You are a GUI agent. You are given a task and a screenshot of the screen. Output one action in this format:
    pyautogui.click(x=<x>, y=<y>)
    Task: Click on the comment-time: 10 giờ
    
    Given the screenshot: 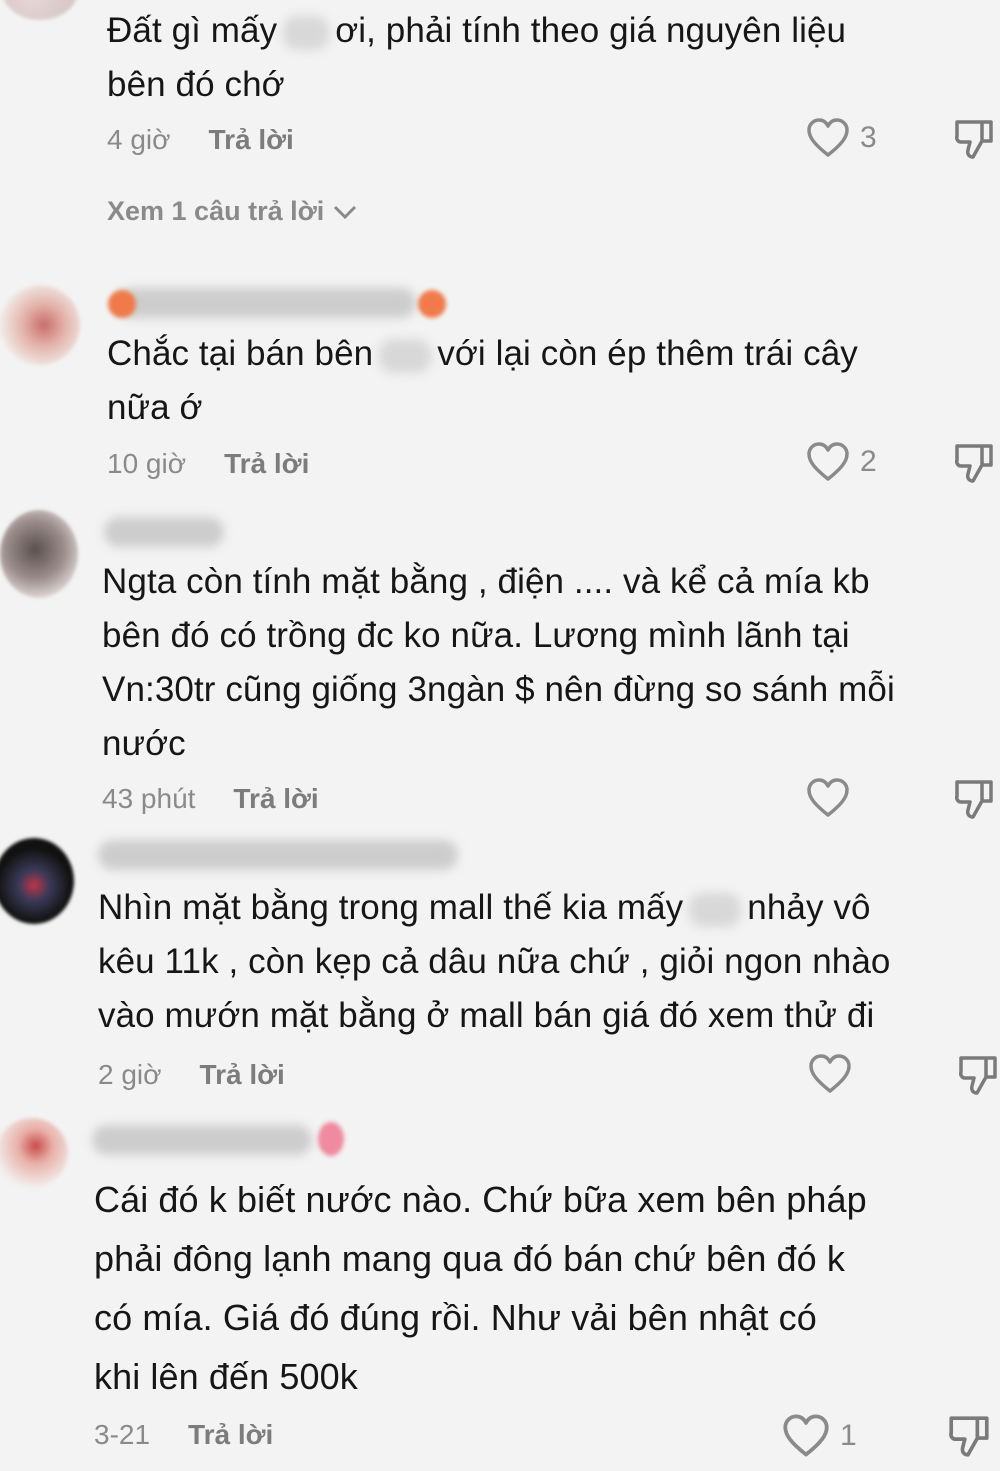 What is the action you would take?
    pyautogui.click(x=147, y=463)
    